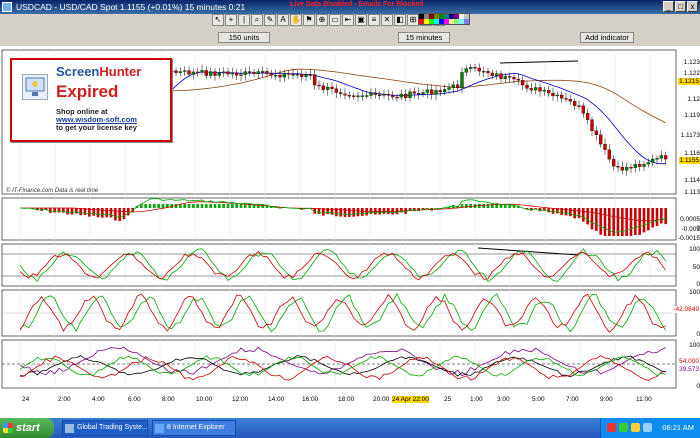  I want to click on toolbar-button: A, so click(283, 20).